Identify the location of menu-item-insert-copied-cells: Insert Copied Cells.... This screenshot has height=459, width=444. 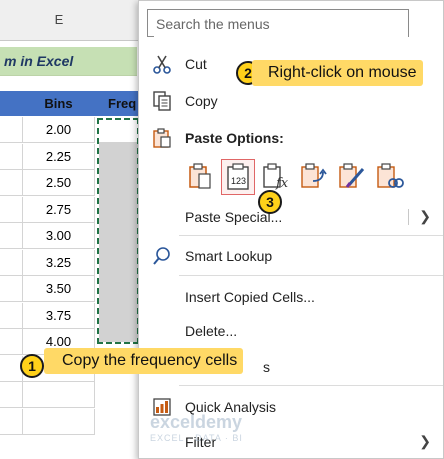
(291, 296).